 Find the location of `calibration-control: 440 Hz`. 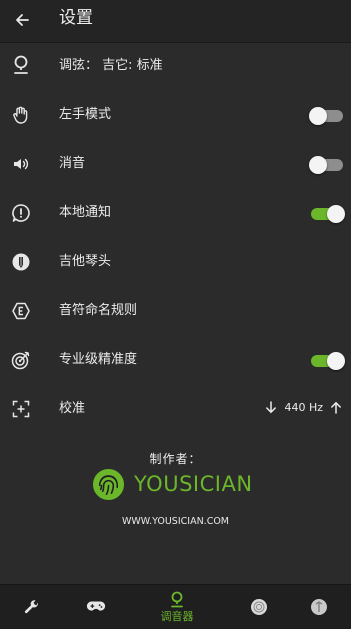

calibration-control: 440 Hz is located at coordinates (303, 407).